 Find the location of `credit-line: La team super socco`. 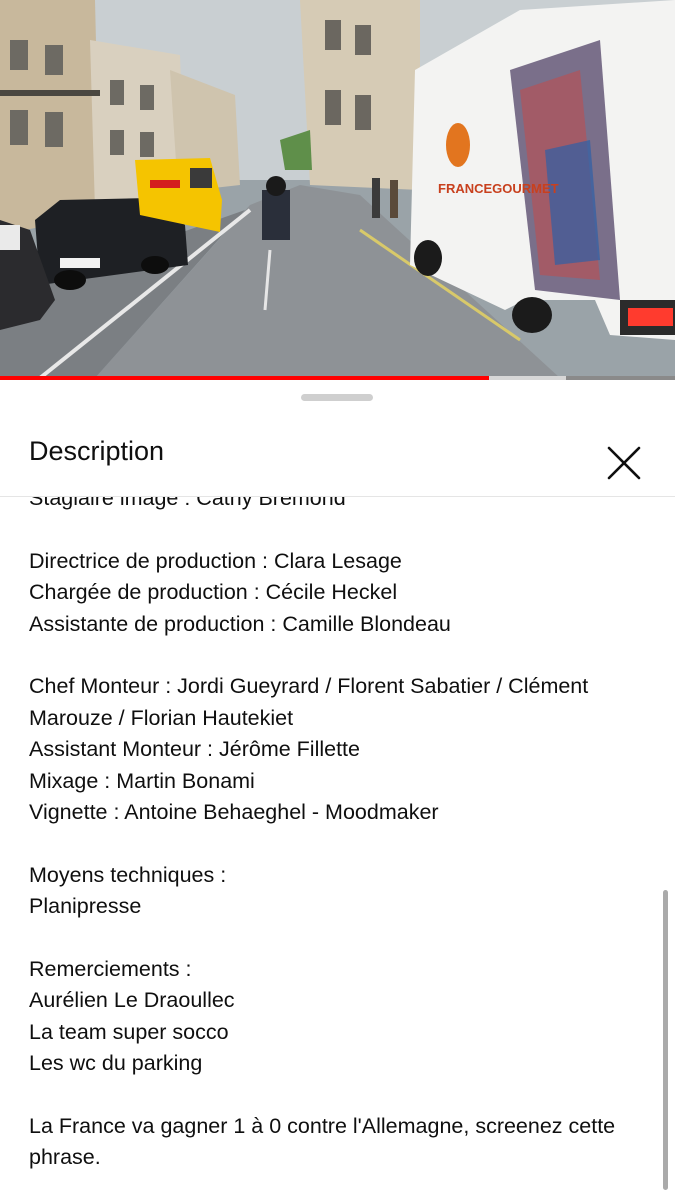

credit-line: La team super socco is located at coordinates (129, 1031).